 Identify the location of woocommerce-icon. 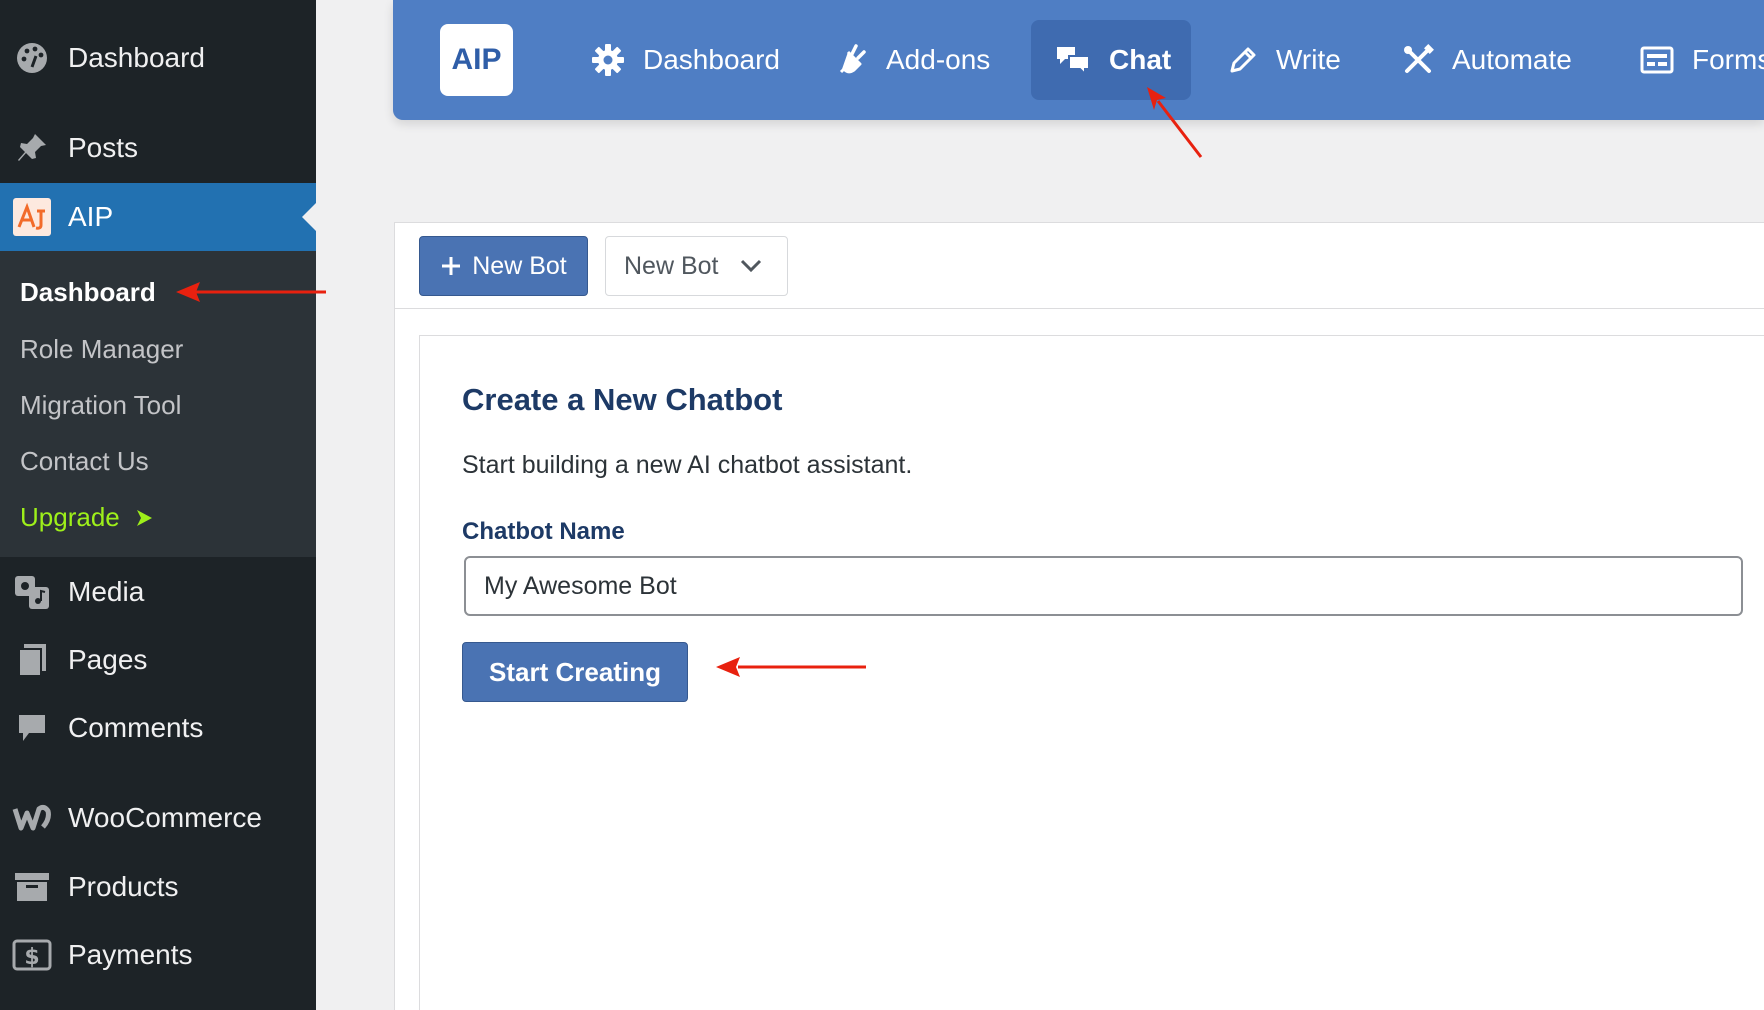
(32, 818).